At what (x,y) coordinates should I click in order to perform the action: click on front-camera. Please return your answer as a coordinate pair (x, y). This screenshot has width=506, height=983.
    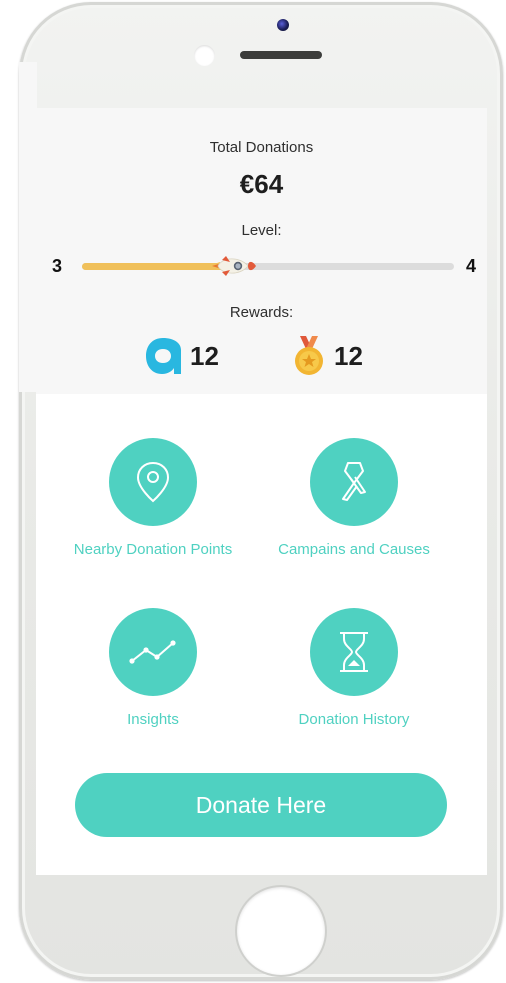
    Looking at the image, I should click on (283, 25).